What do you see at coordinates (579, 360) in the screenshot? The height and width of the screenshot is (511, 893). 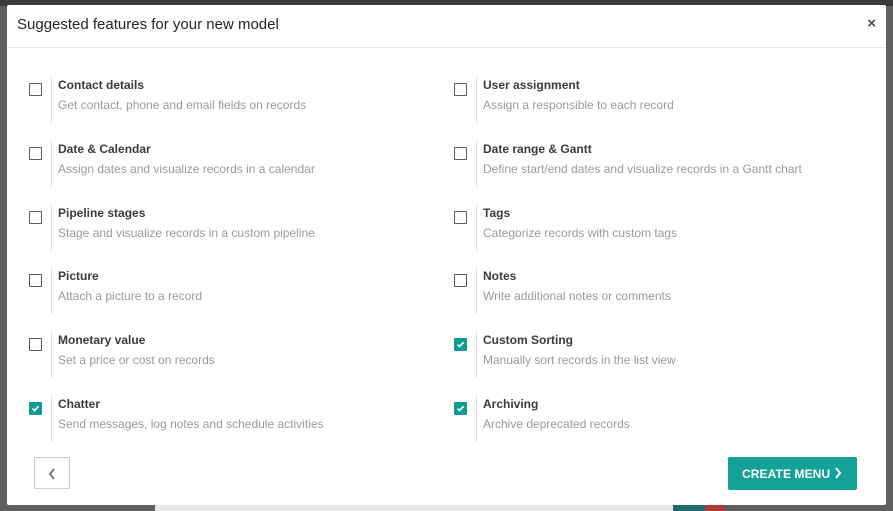 I see `feature-description: Manually sort records in the list view` at bounding box center [579, 360].